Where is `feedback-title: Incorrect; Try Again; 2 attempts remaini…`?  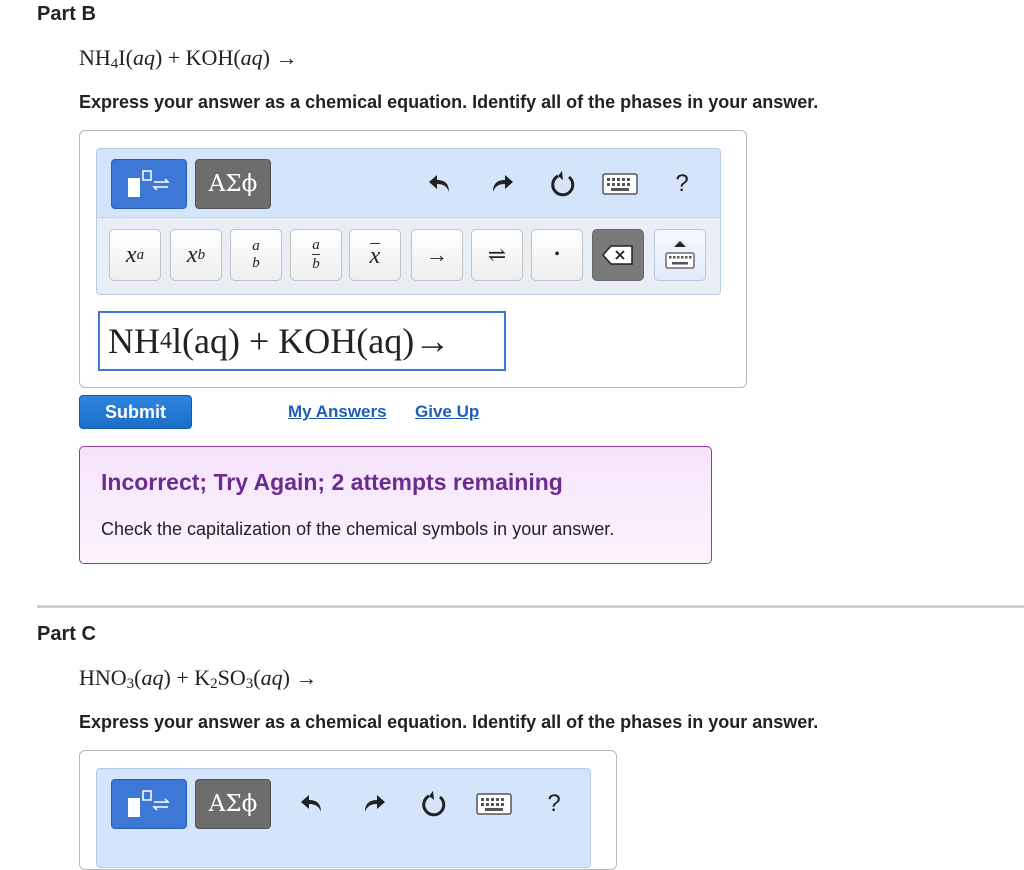 feedback-title: Incorrect; Try Again; 2 attempts remaini… is located at coordinates (332, 482).